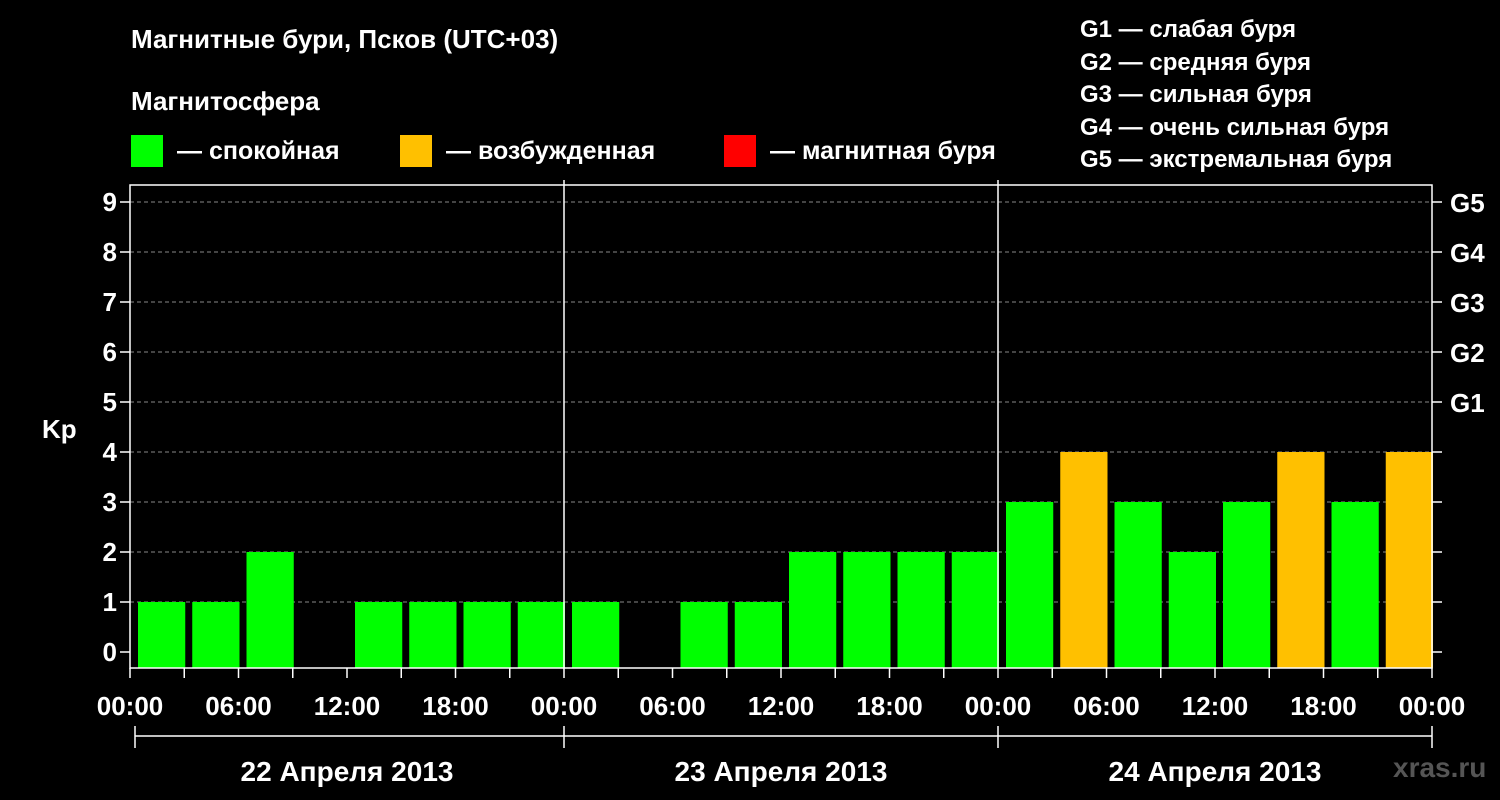  I want to click on day-label: 22 Апреля 2013, so click(347, 771).